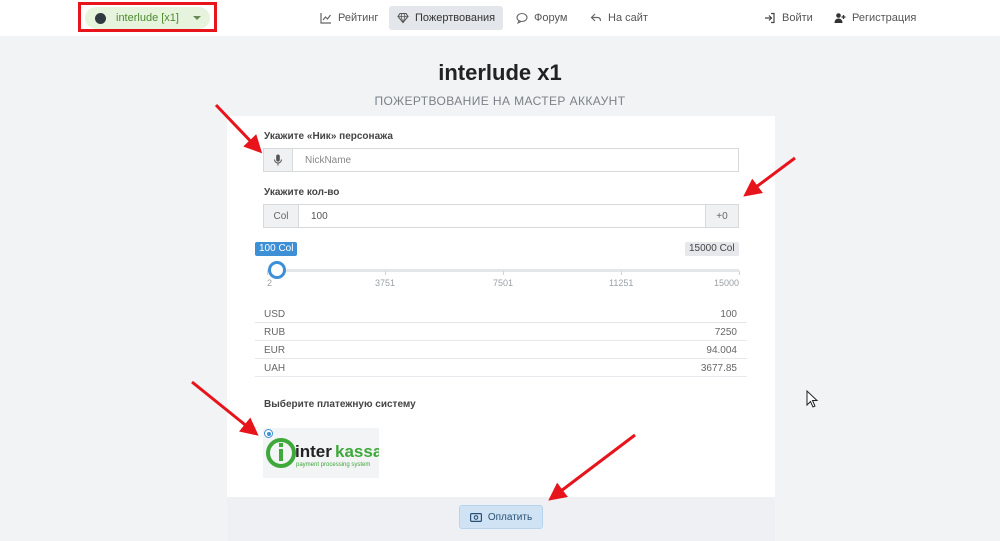 This screenshot has width=1000, height=541. Describe the element at coordinates (147, 17) in the screenshot. I see `annotation-highlight-box` at that location.